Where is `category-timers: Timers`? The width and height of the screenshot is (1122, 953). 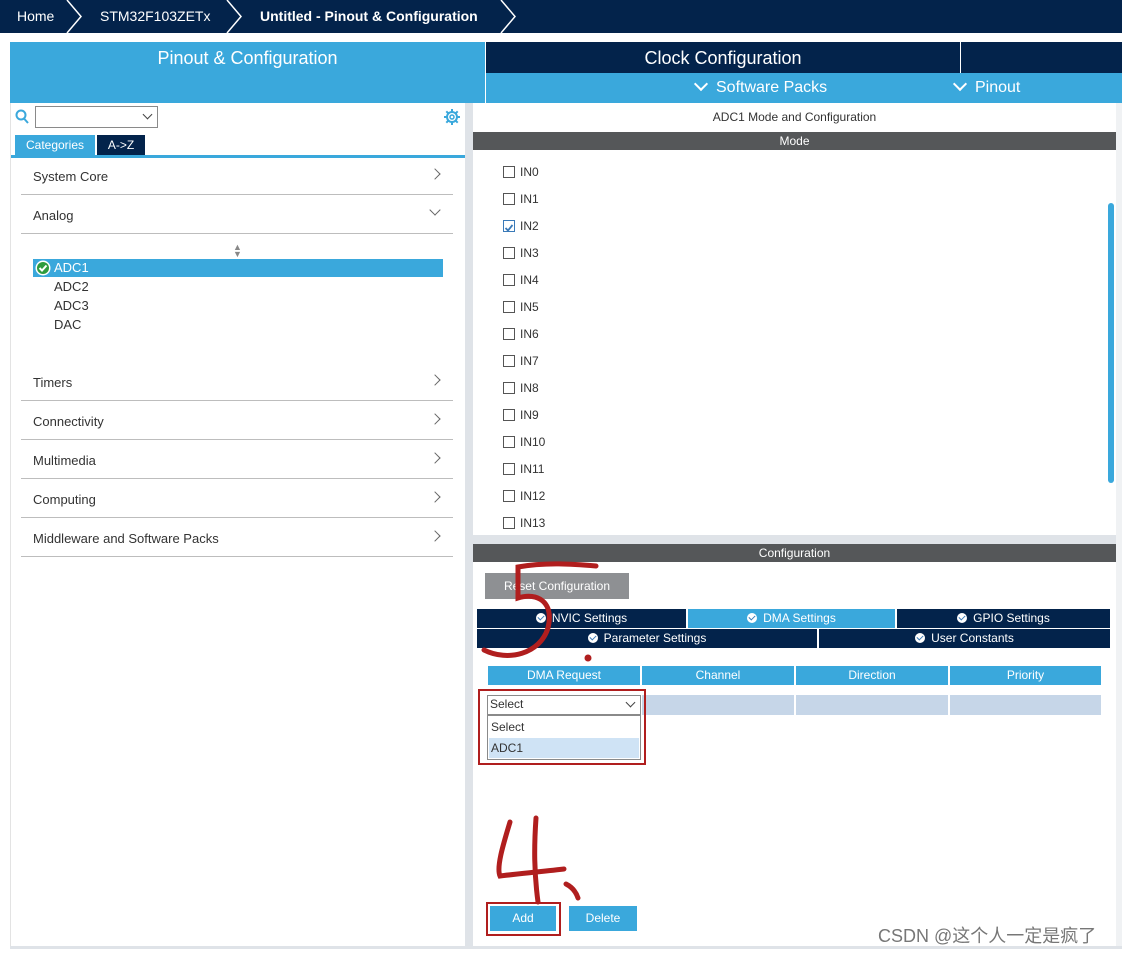 category-timers: Timers is located at coordinates (237, 381).